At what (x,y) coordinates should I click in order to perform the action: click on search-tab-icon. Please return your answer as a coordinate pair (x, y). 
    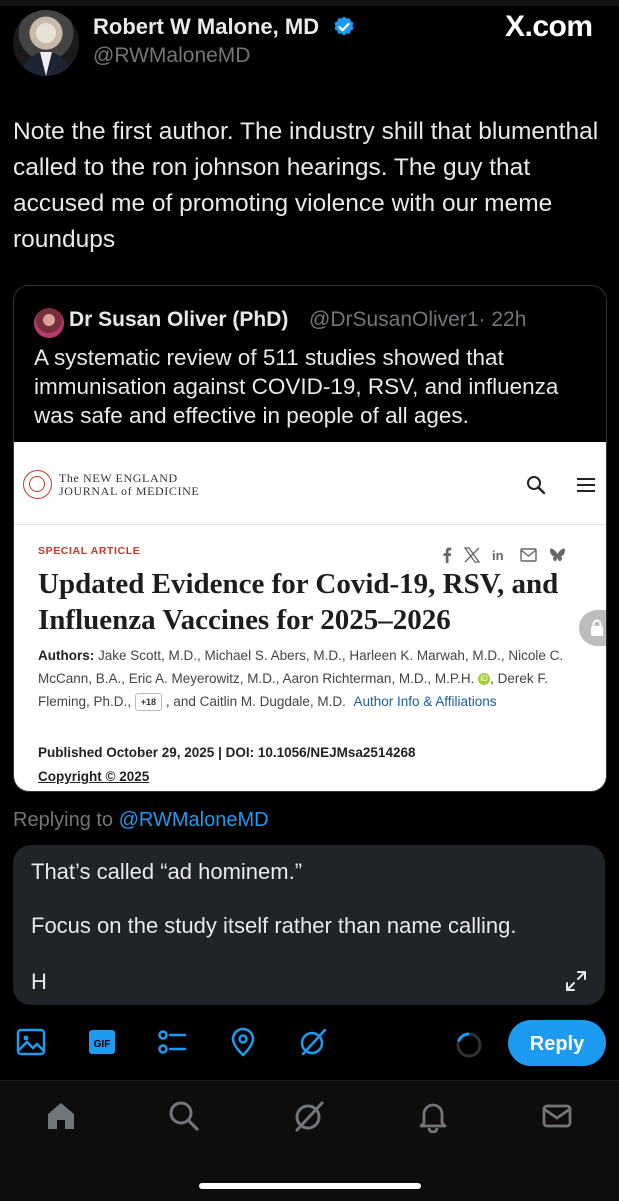
    Looking at the image, I should click on (184, 1116).